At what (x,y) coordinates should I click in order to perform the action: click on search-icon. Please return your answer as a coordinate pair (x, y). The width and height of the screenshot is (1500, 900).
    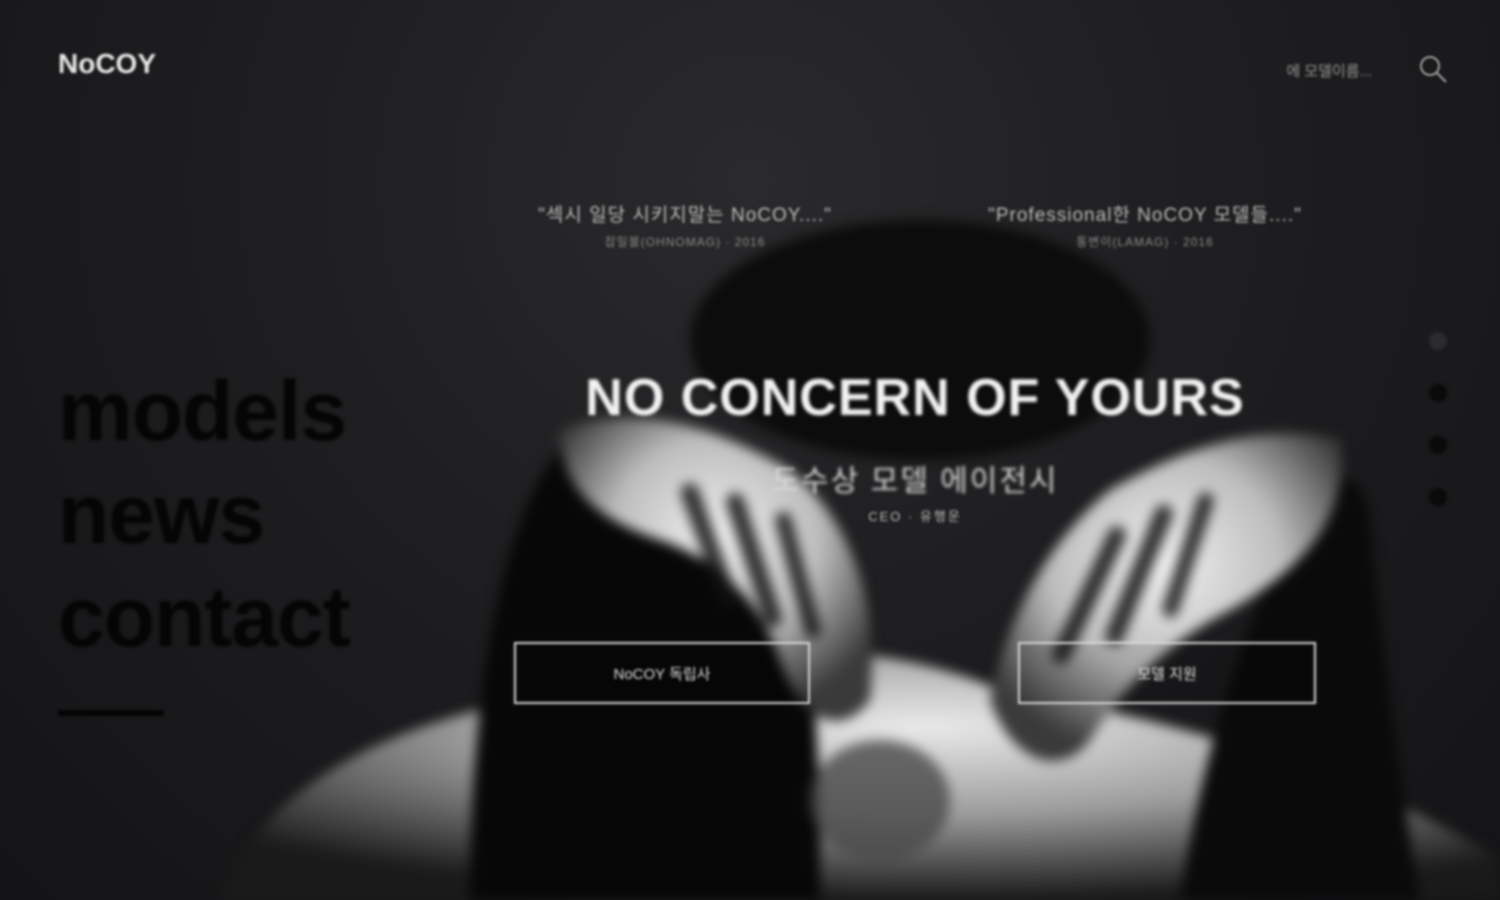
    Looking at the image, I should click on (1433, 69).